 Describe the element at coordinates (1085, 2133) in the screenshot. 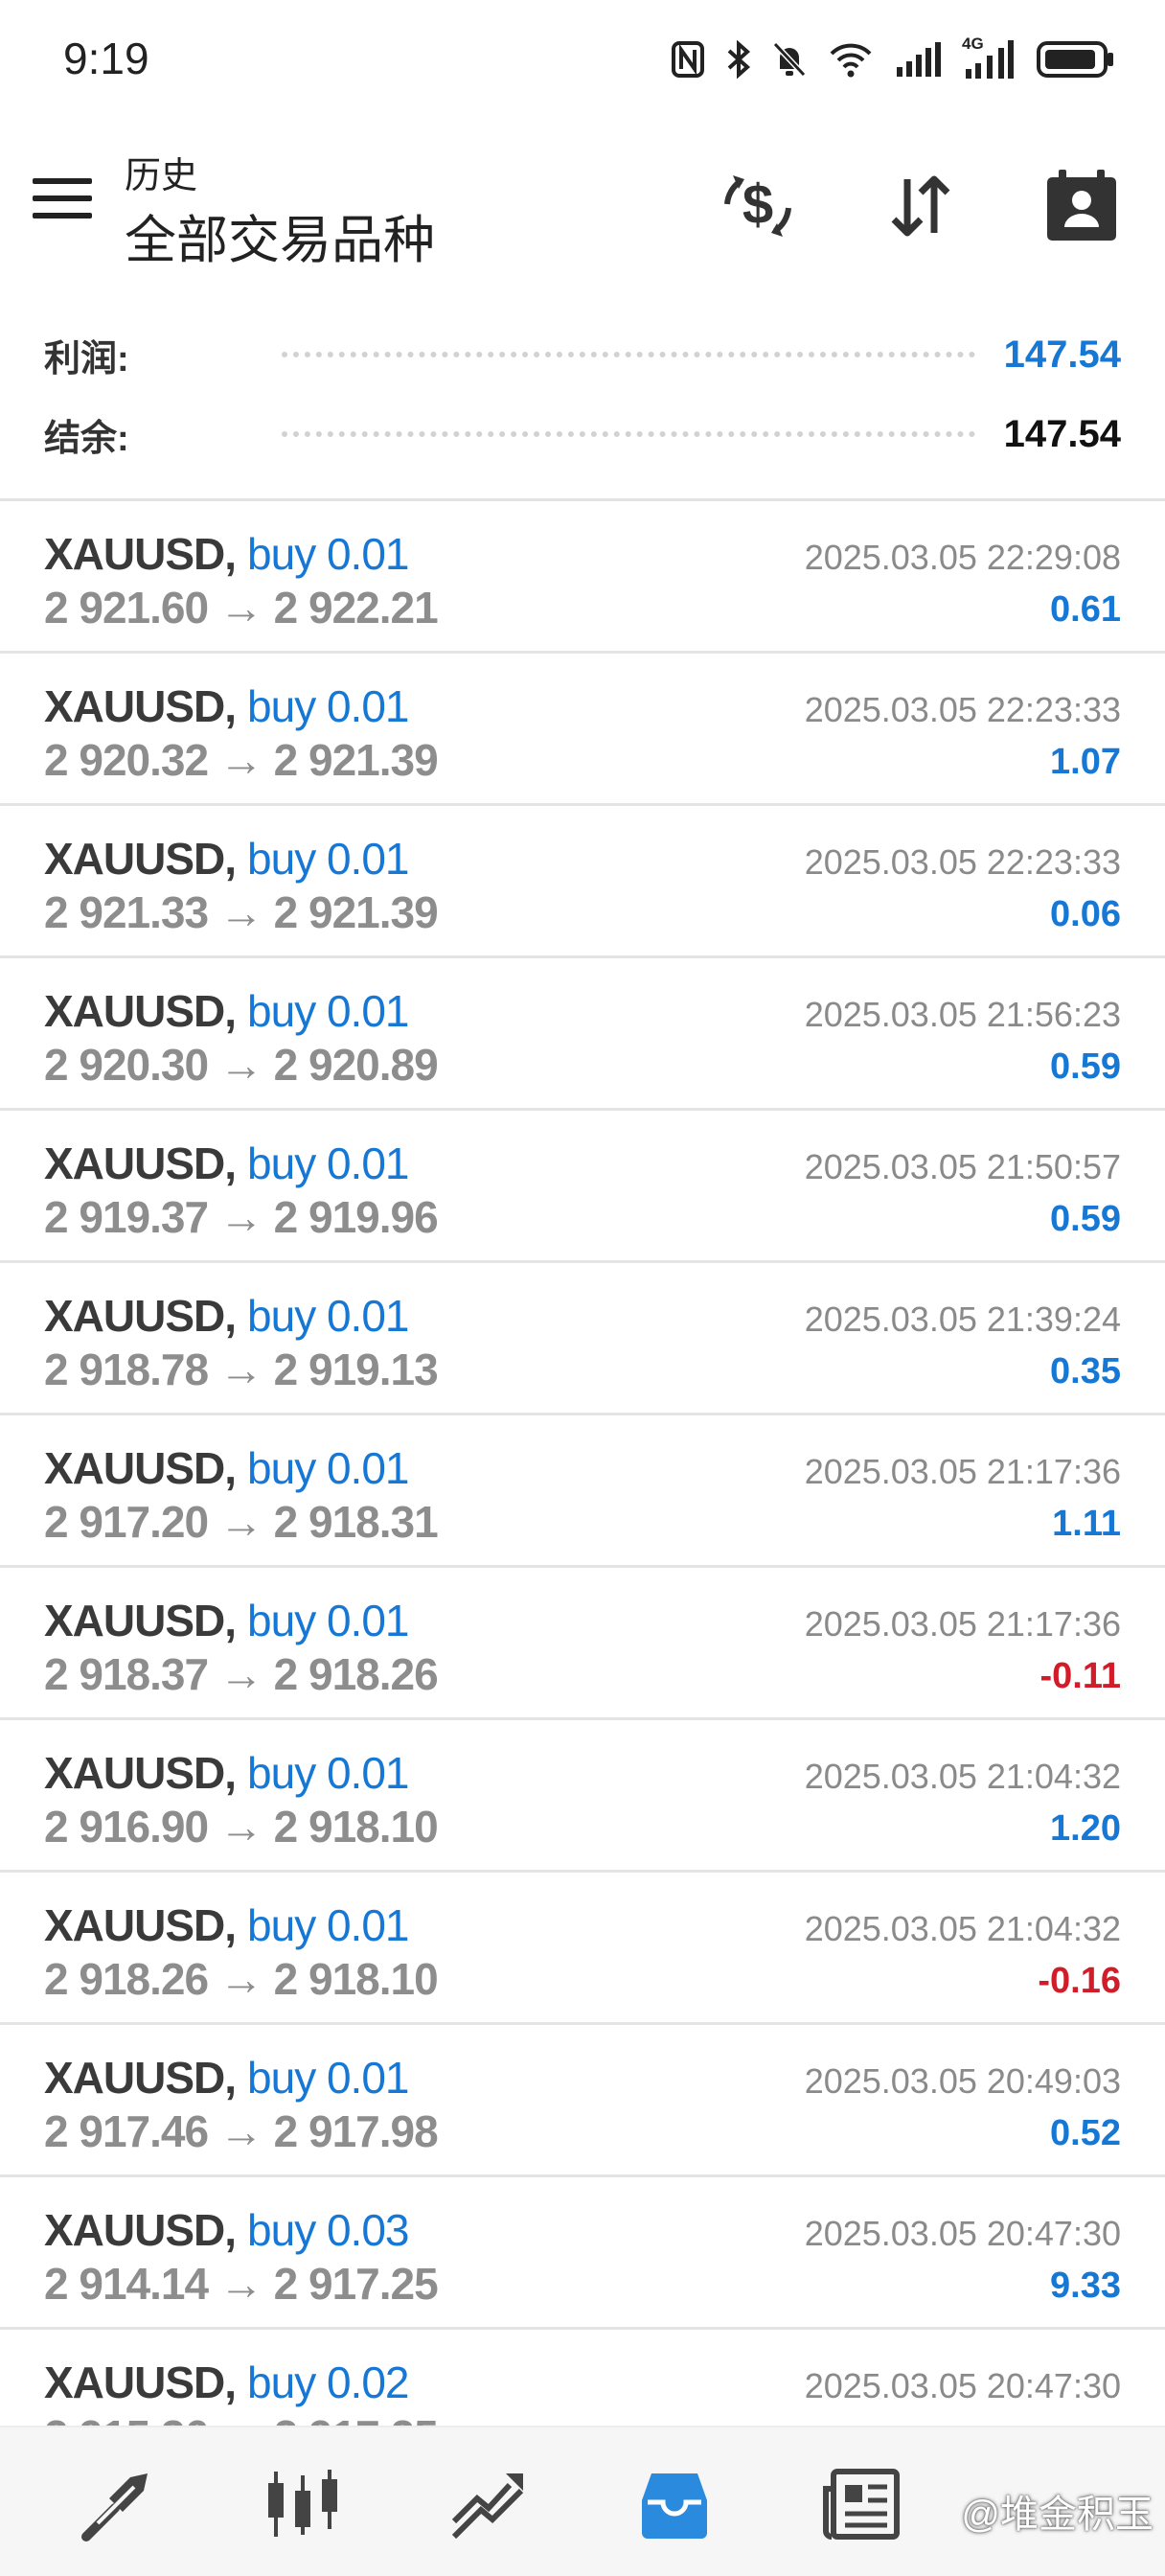

I see `deal-profit: 0.52` at that location.